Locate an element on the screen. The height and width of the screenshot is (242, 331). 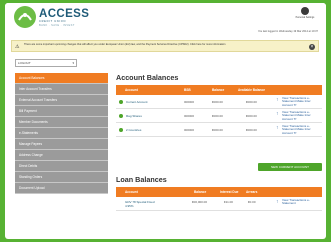
account-table-header: Account BSB Balance Available Balance is located at coordinates (219, 90).